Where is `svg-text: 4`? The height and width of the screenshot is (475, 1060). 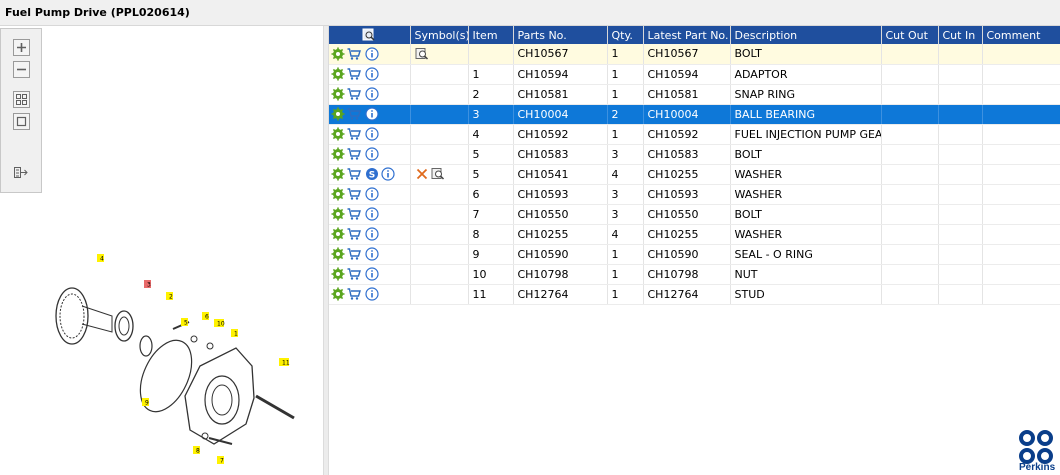
svg-text: 4 is located at coordinates (102, 259).